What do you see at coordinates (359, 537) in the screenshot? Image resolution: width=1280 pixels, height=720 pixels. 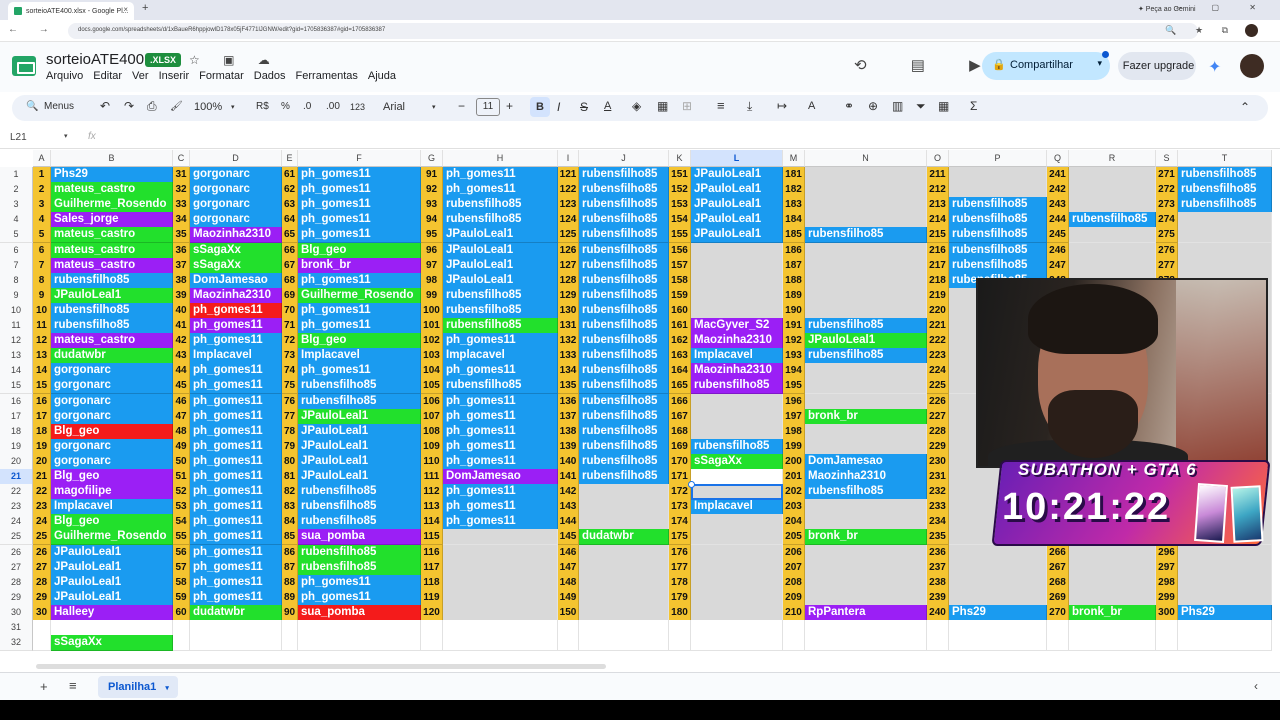 I see `name-cell: sua_pomba` at bounding box center [359, 537].